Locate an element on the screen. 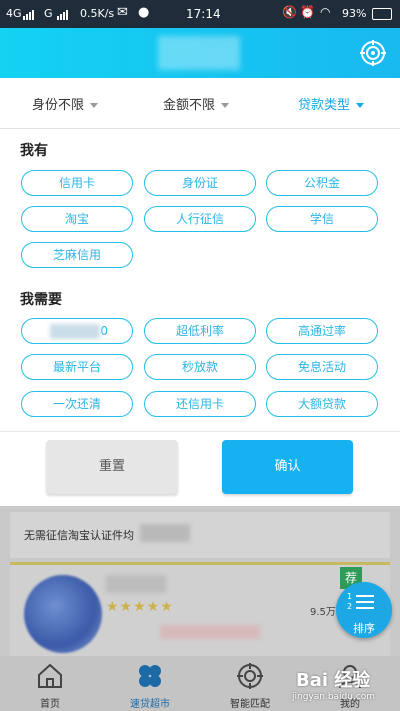 The image size is (400, 711). tag-low-interest: 超低利率 is located at coordinates (200, 331).